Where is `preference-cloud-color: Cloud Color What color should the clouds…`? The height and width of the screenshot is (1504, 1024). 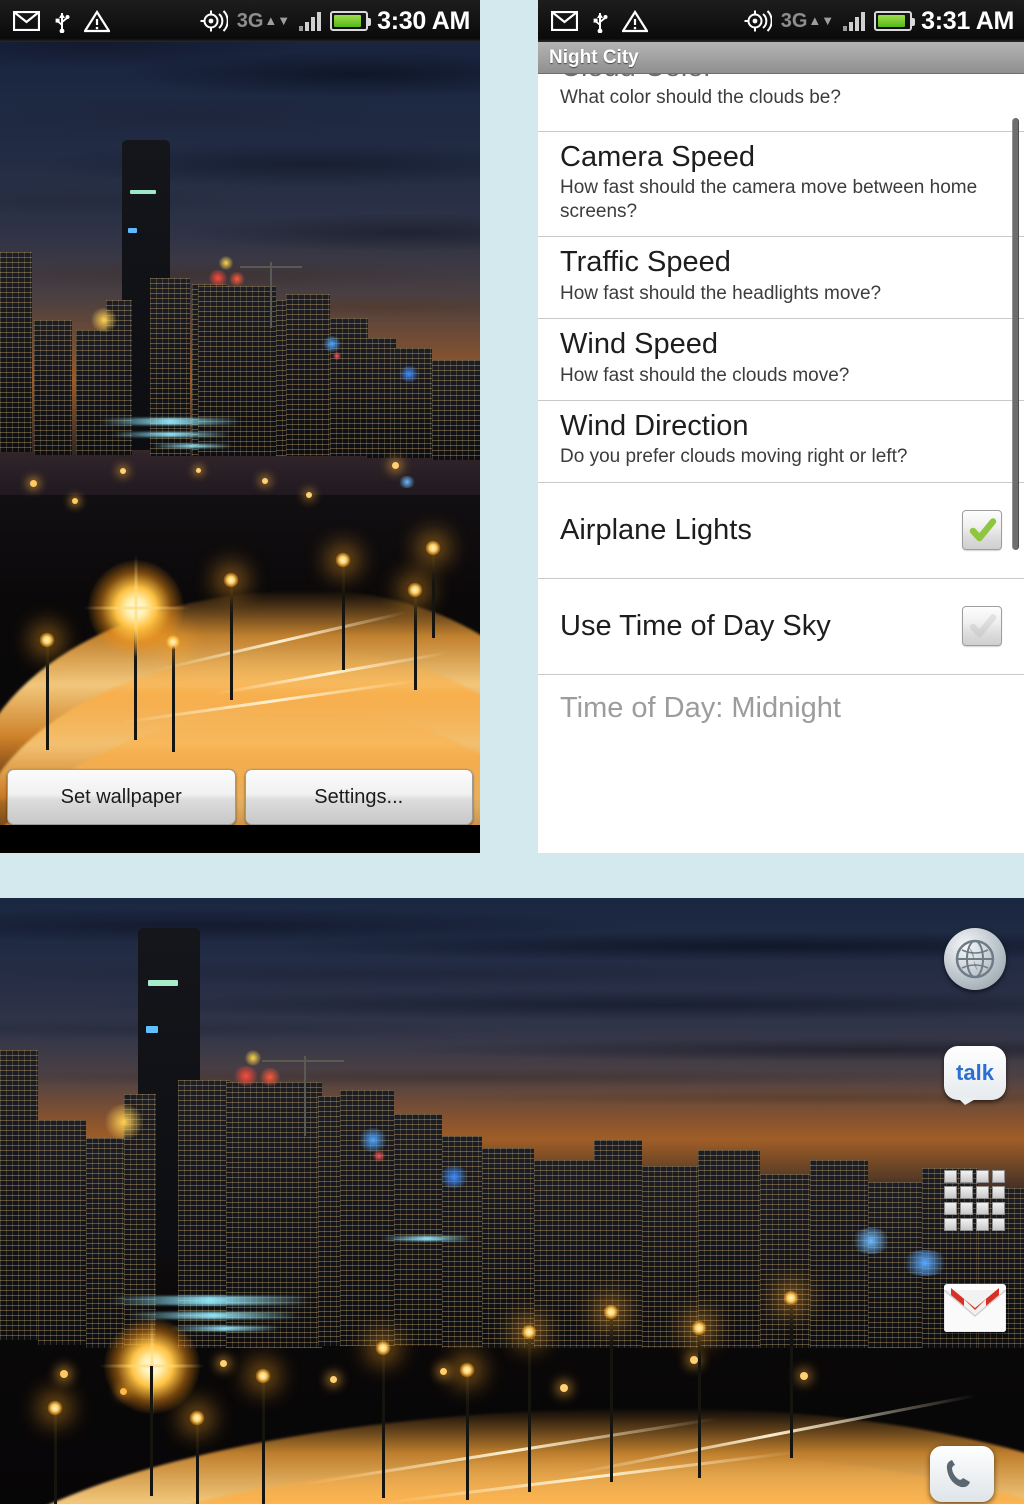
preference-cloud-color: Cloud Color What color should the clouds… is located at coordinates (781, 103).